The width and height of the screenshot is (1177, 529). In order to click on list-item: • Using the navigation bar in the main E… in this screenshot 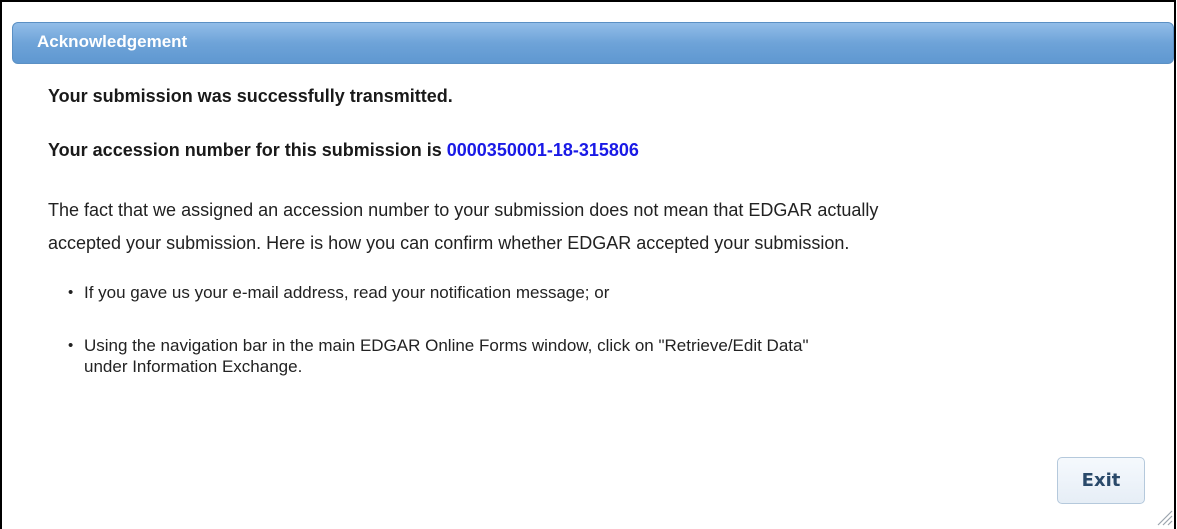, I will do `click(598, 356)`.